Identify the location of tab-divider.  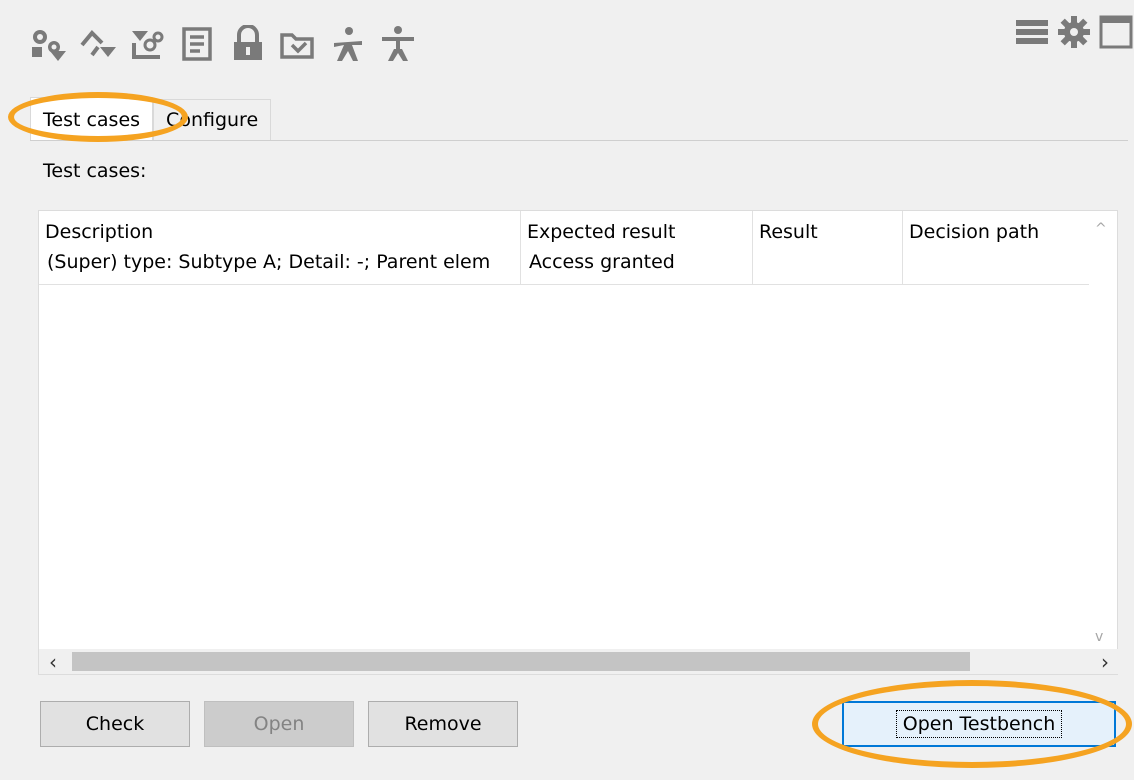
(579, 140).